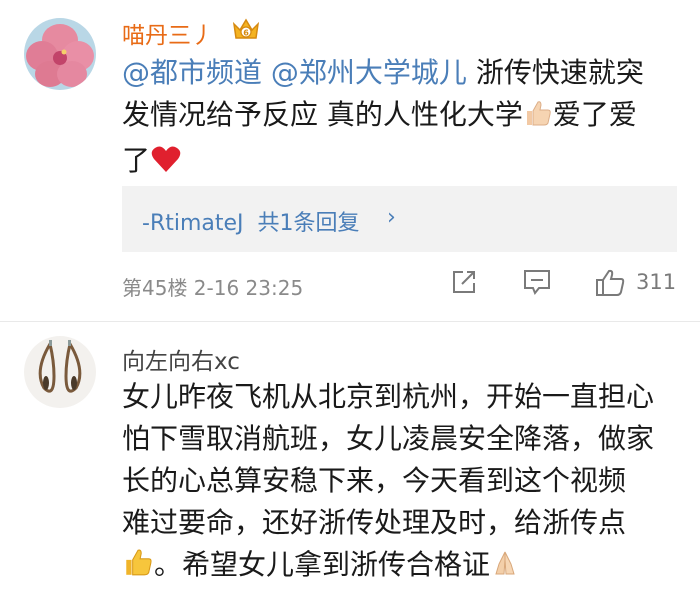 Image resolution: width=700 pixels, height=590 pixels. I want to click on like-button: 311, so click(635, 284).